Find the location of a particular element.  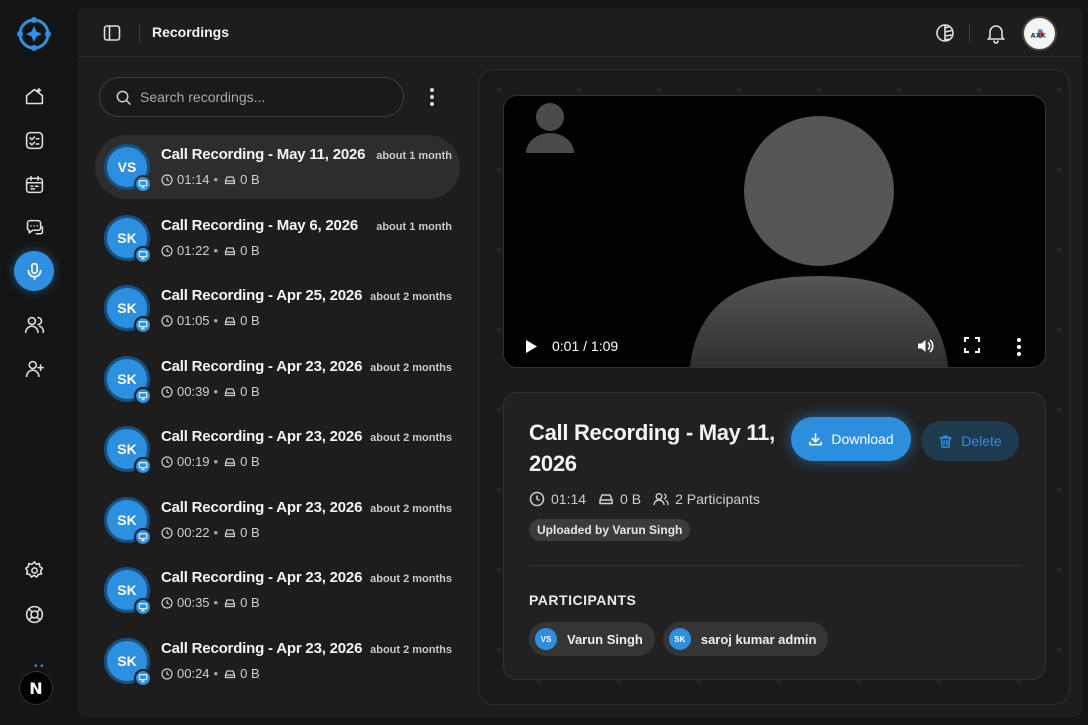

participants-list: VS Varun Singh SK saroj kumar admin is located at coordinates (679, 639).